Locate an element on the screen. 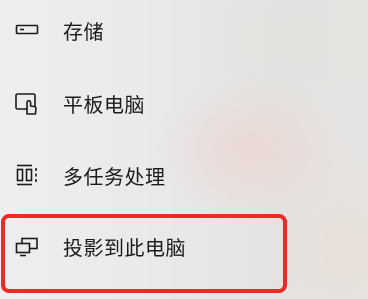  nav-item-label: 多任务处理 is located at coordinates (114, 176).